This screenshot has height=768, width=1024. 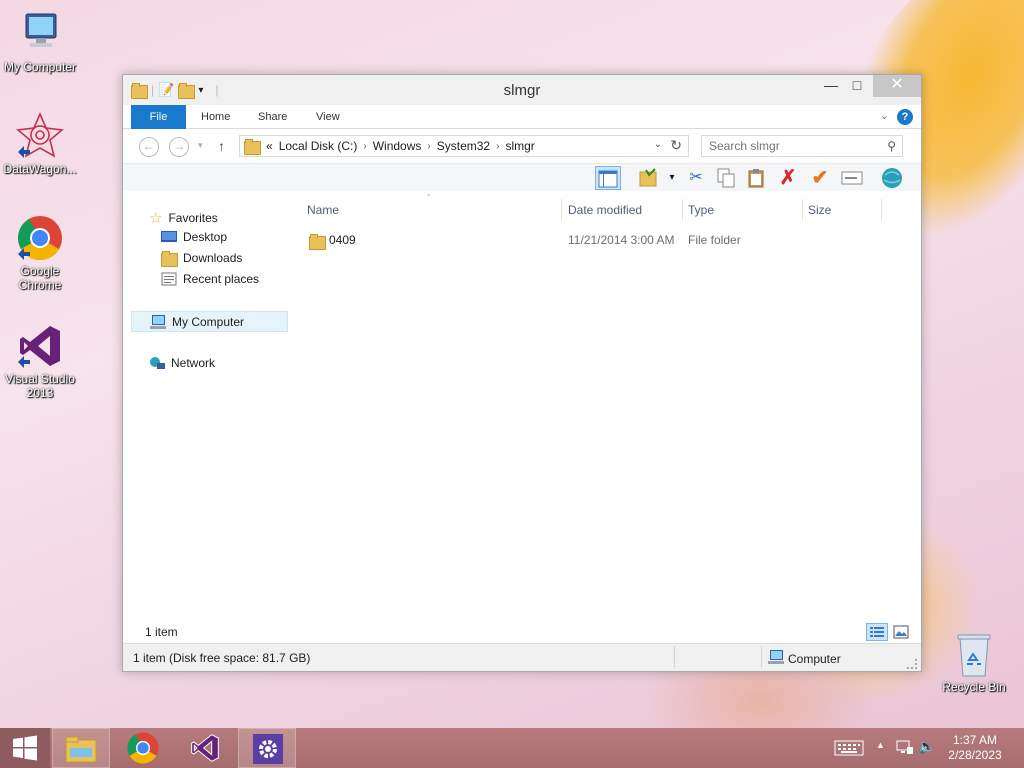 I want to click on taskbar-file-explorer, so click(x=81, y=748).